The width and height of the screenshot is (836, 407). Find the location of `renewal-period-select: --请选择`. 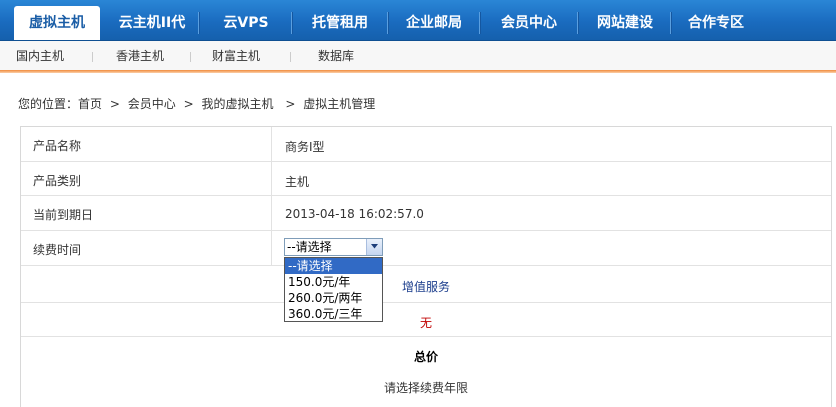

renewal-period-select: --请选择 is located at coordinates (333, 247).